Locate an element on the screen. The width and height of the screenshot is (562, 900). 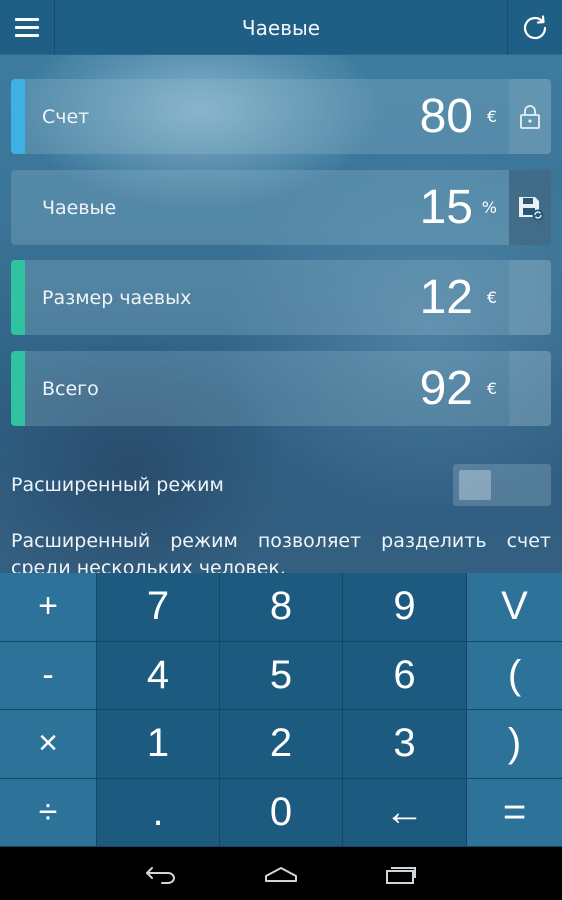
field-label: Размер чаевых is located at coordinates (117, 297).